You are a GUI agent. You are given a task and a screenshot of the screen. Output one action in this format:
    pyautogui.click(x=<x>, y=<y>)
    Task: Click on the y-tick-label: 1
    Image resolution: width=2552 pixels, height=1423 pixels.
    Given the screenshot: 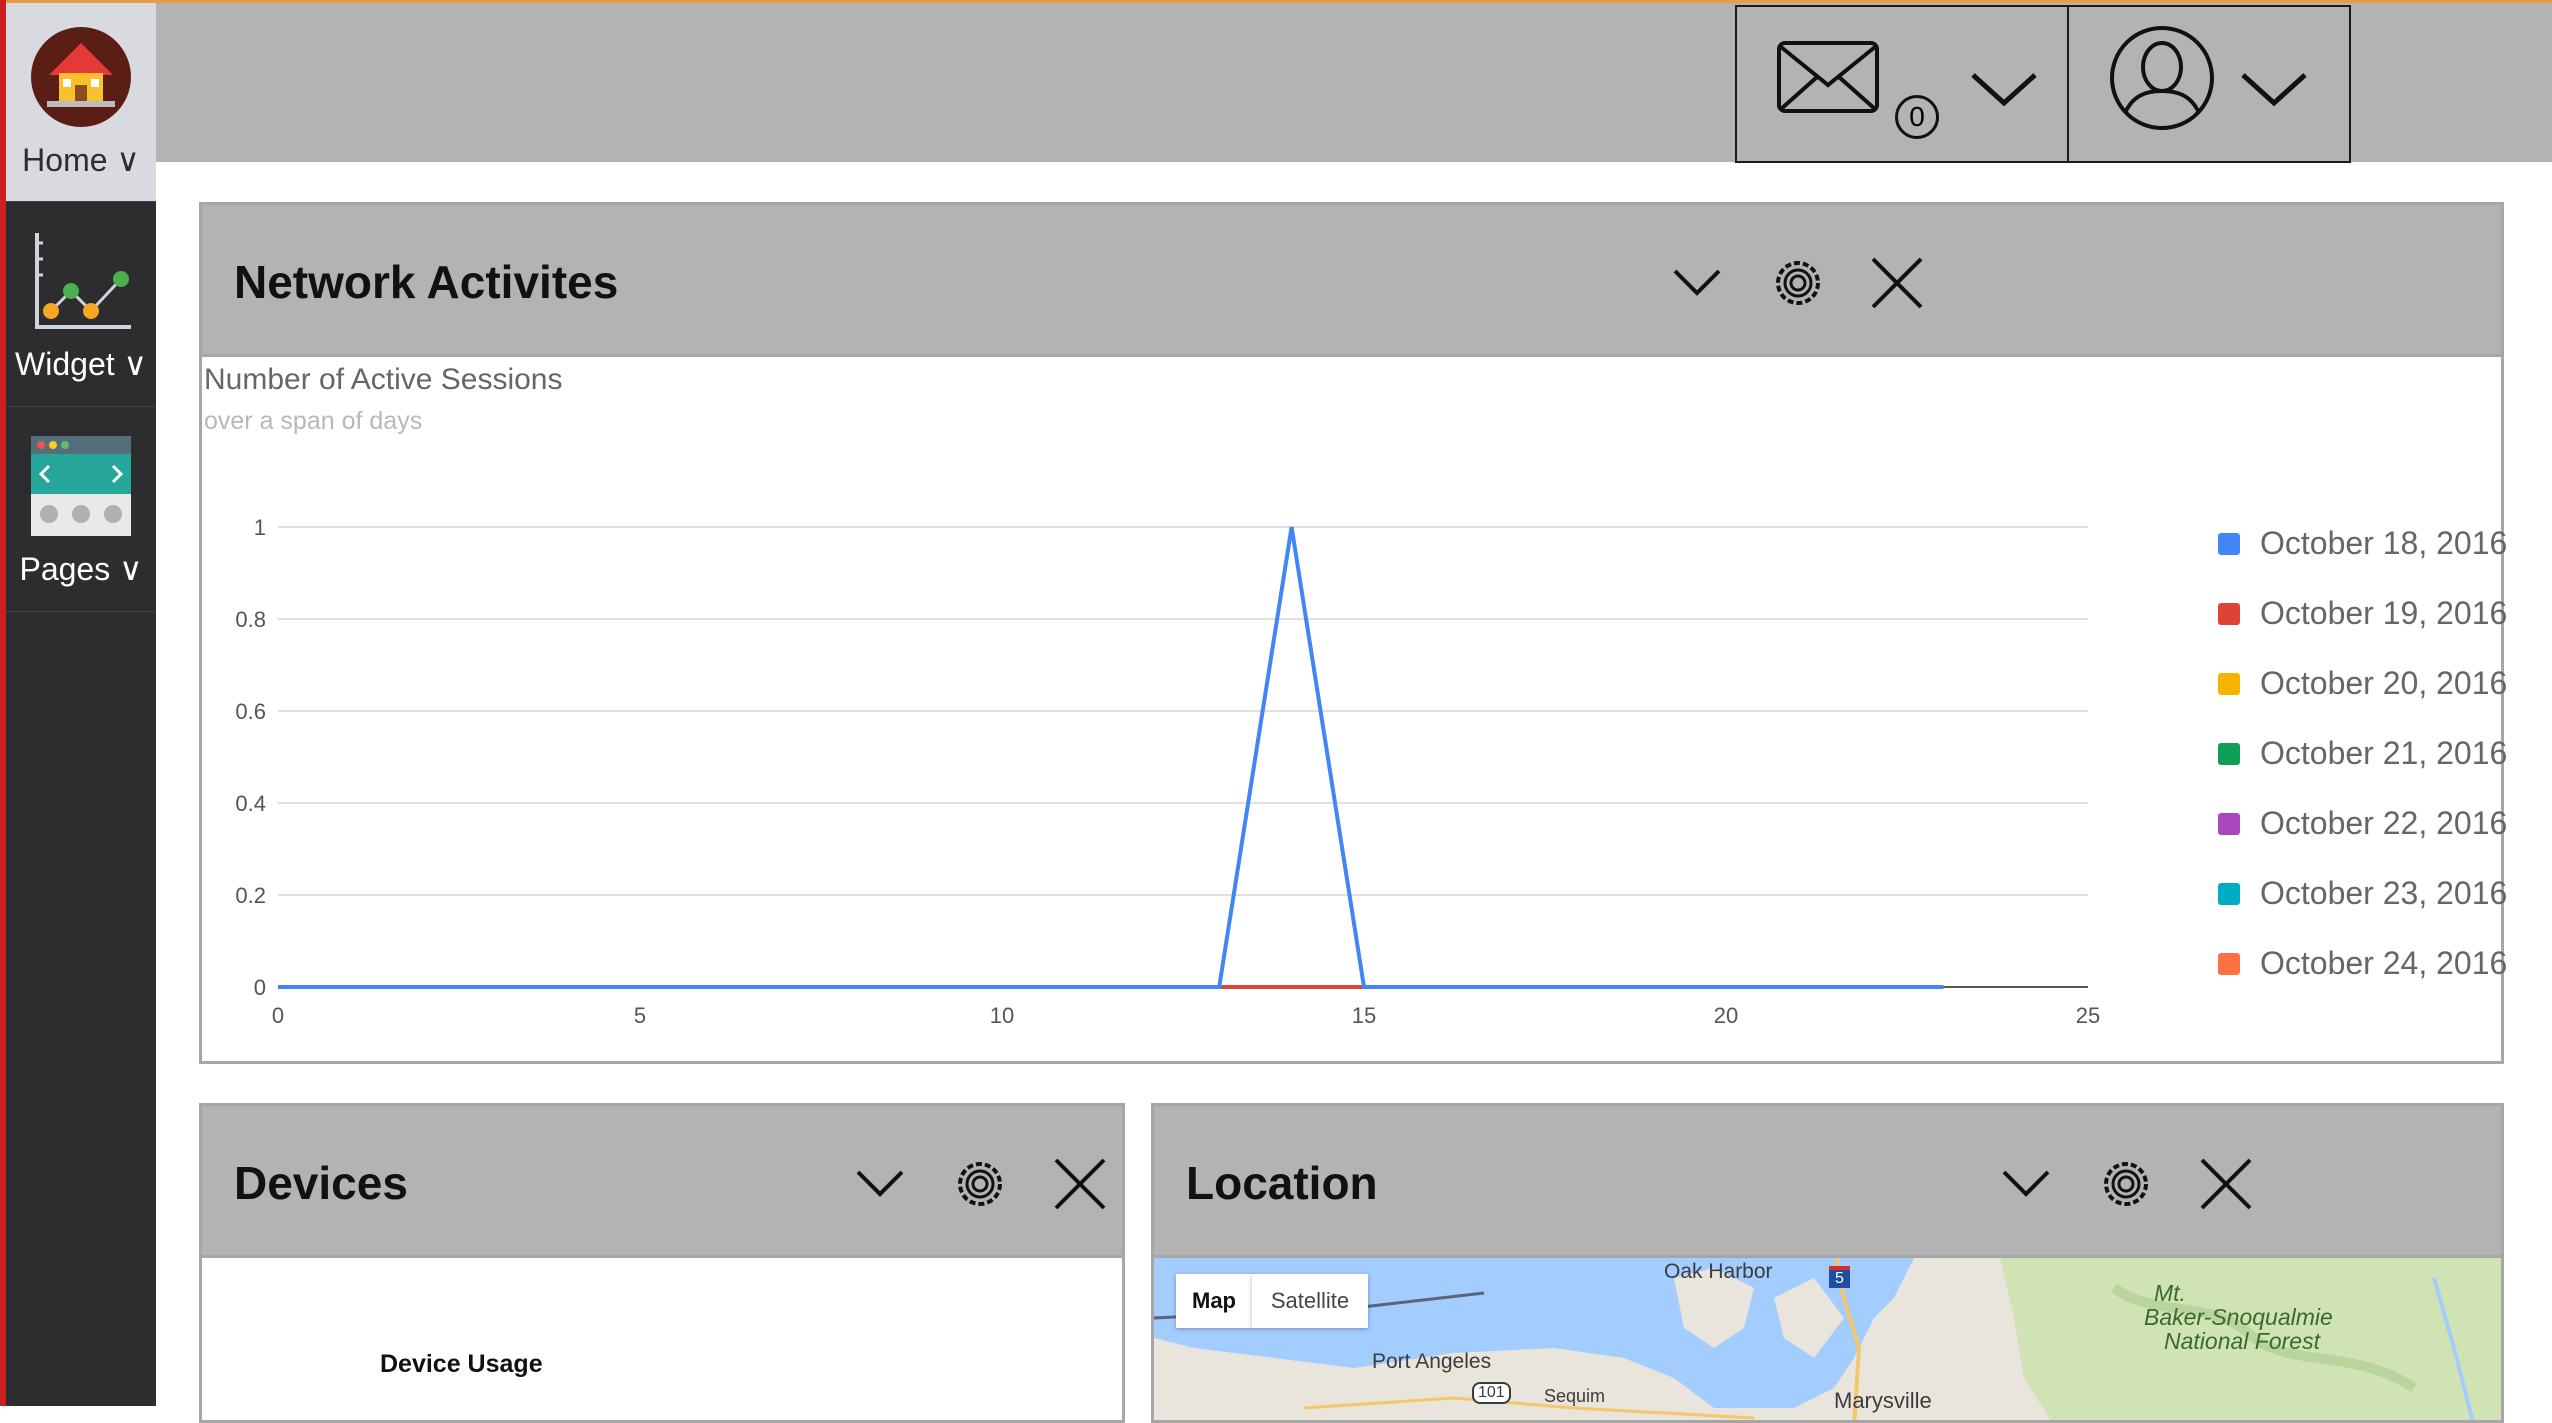 What is the action you would take?
    pyautogui.click(x=260, y=527)
    